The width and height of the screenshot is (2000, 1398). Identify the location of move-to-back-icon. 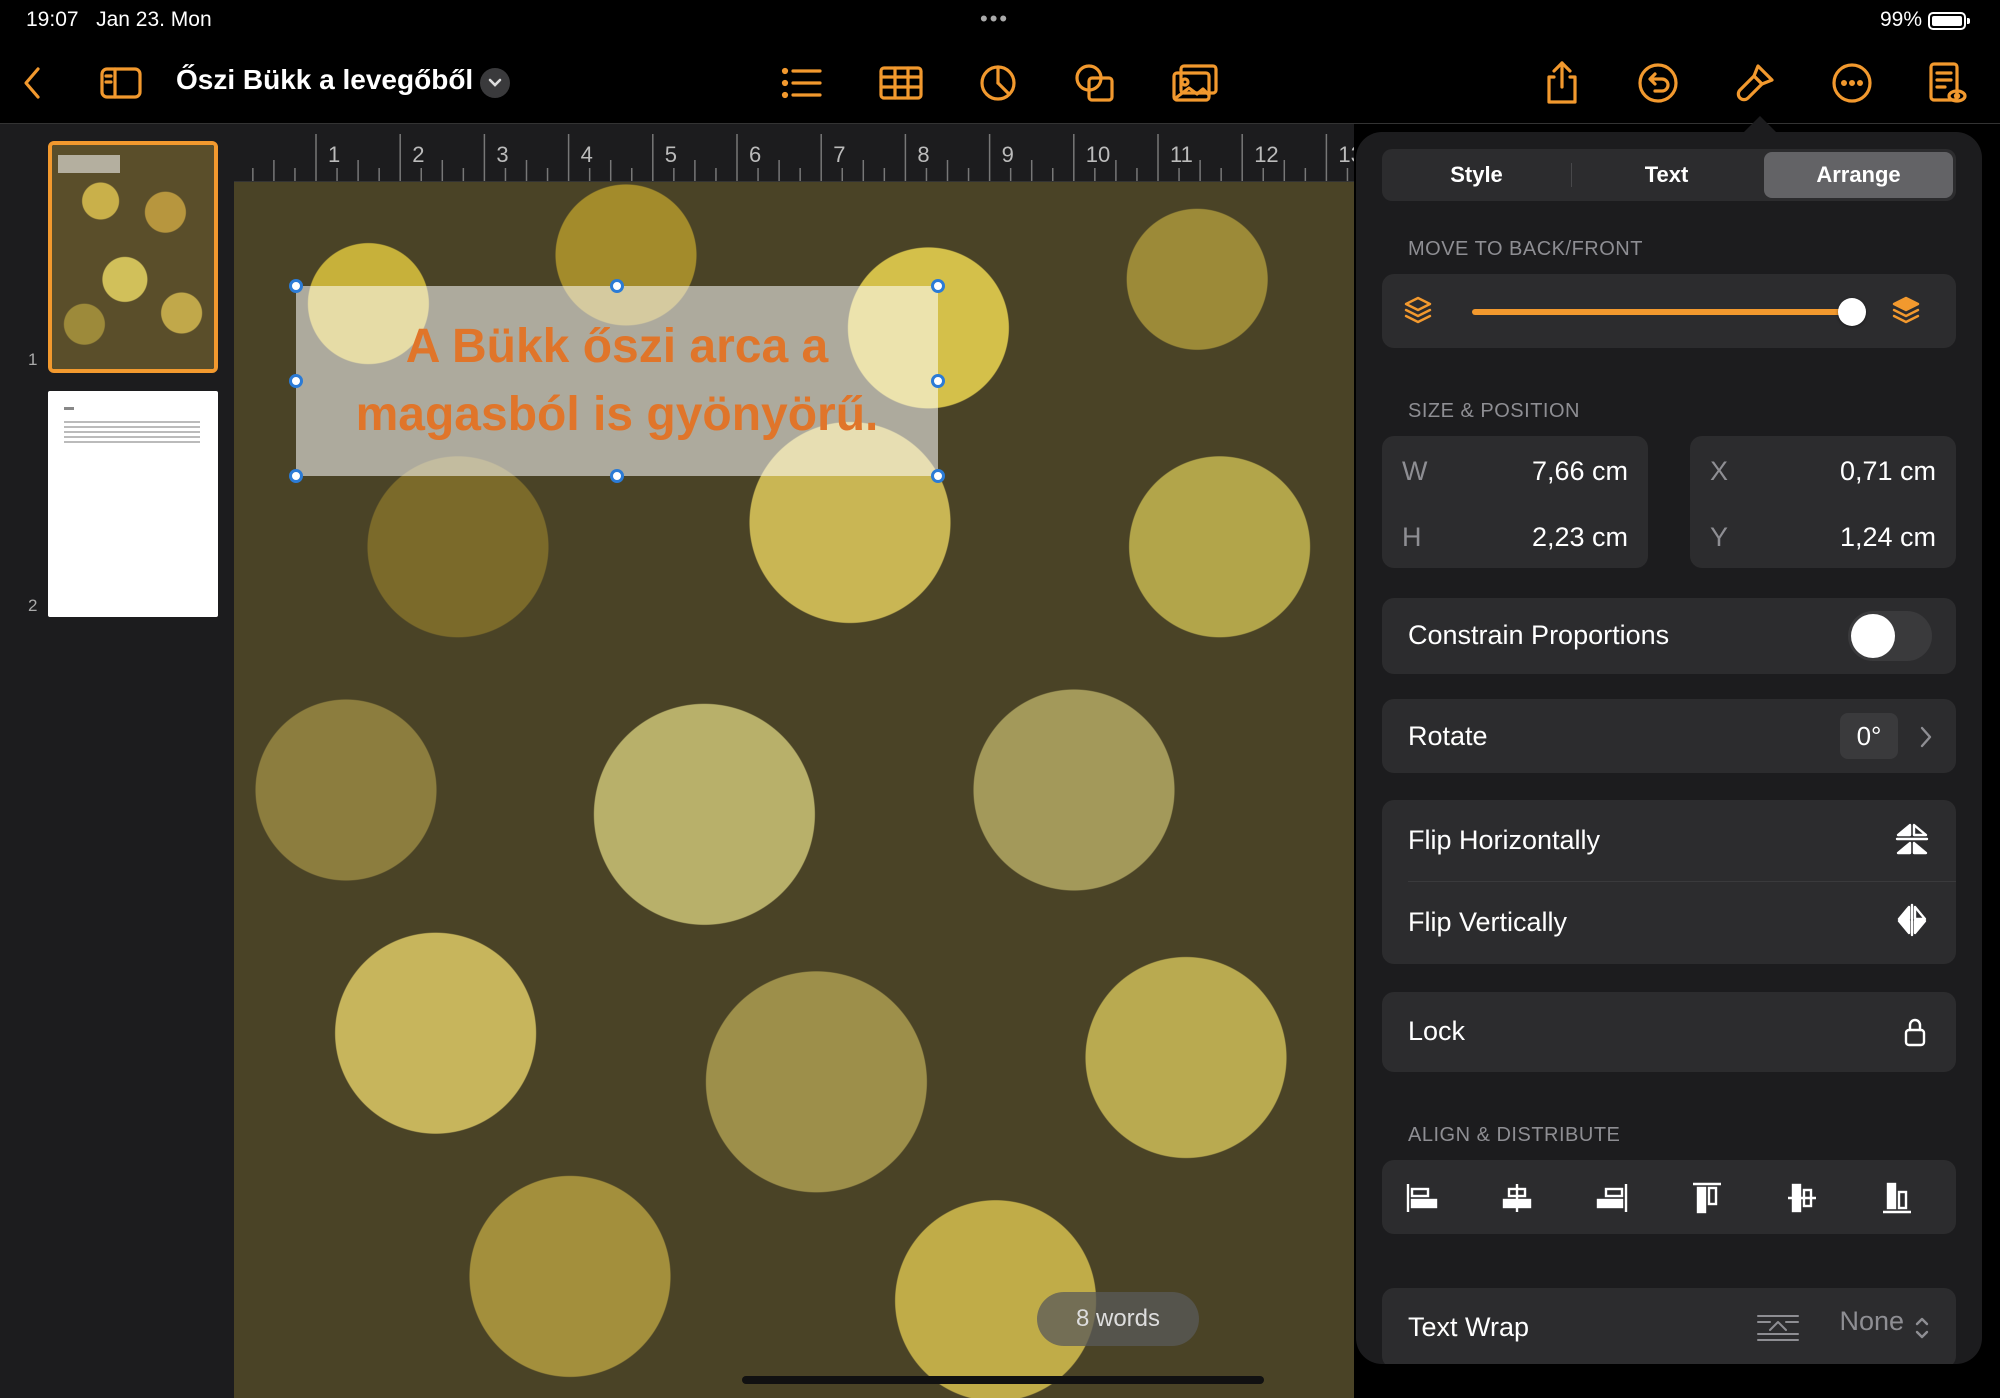
(1418, 310).